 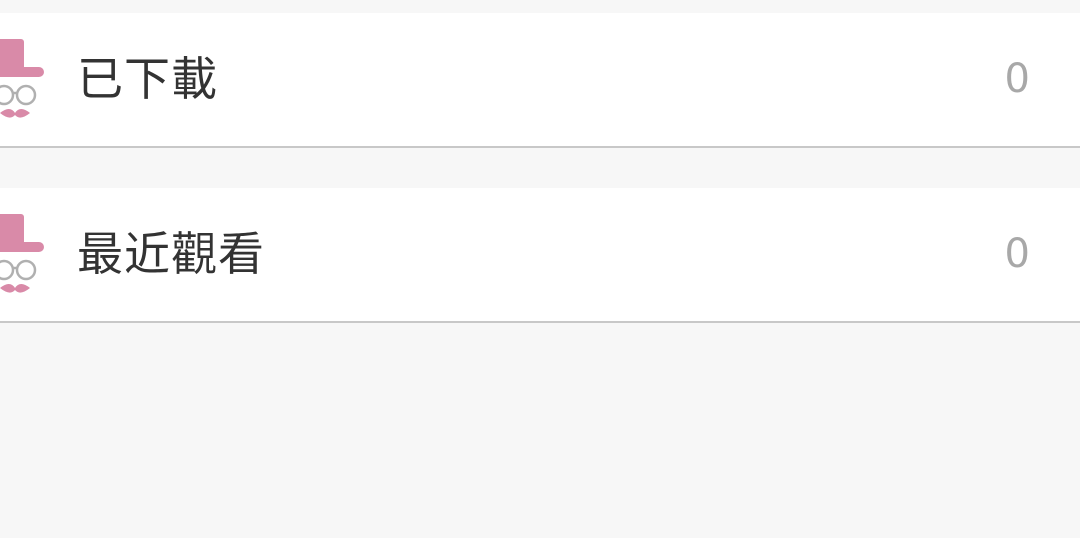 I want to click on list-item-label: 已下載, so click(x=147, y=79).